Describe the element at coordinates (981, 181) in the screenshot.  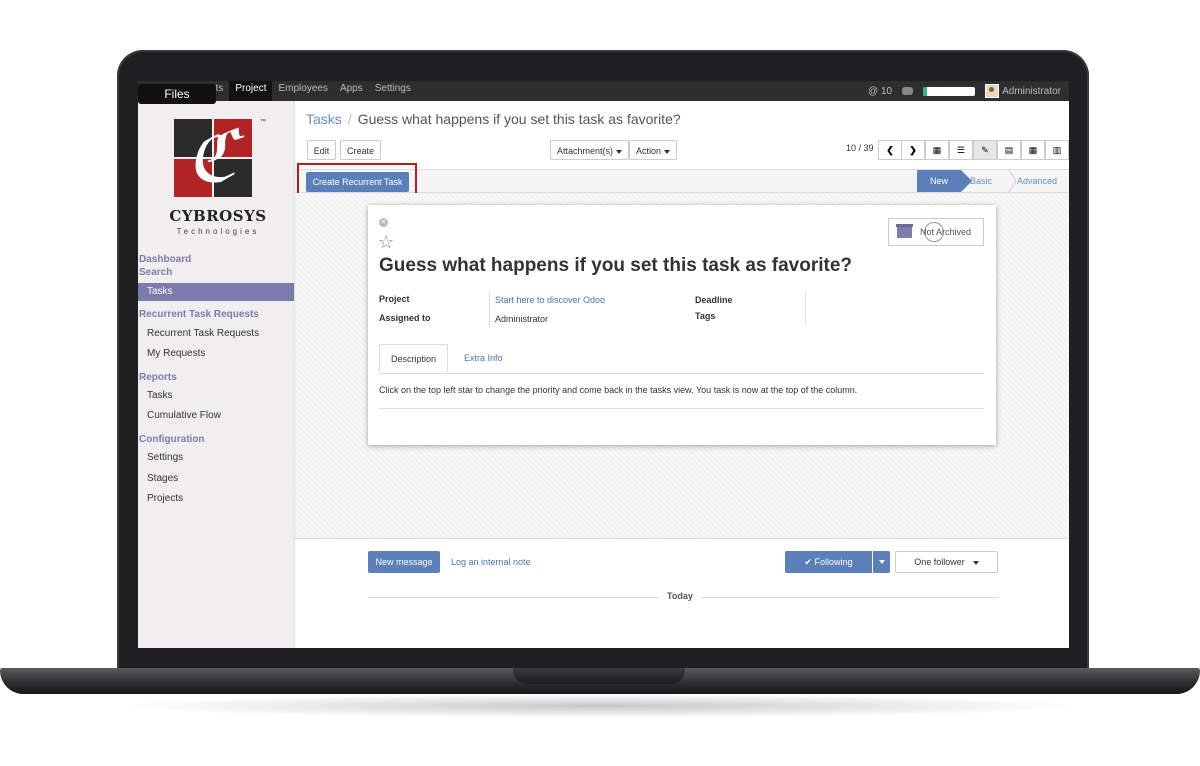
I see `stage-basic: Basic` at that location.